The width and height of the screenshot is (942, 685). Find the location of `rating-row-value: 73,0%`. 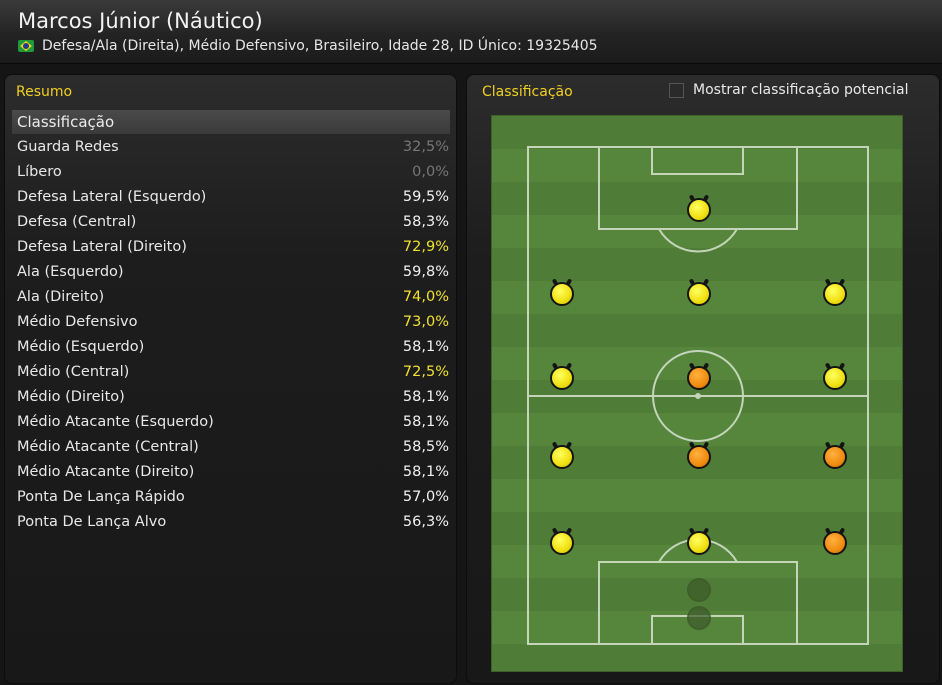

rating-row-value: 73,0% is located at coordinates (425, 322).